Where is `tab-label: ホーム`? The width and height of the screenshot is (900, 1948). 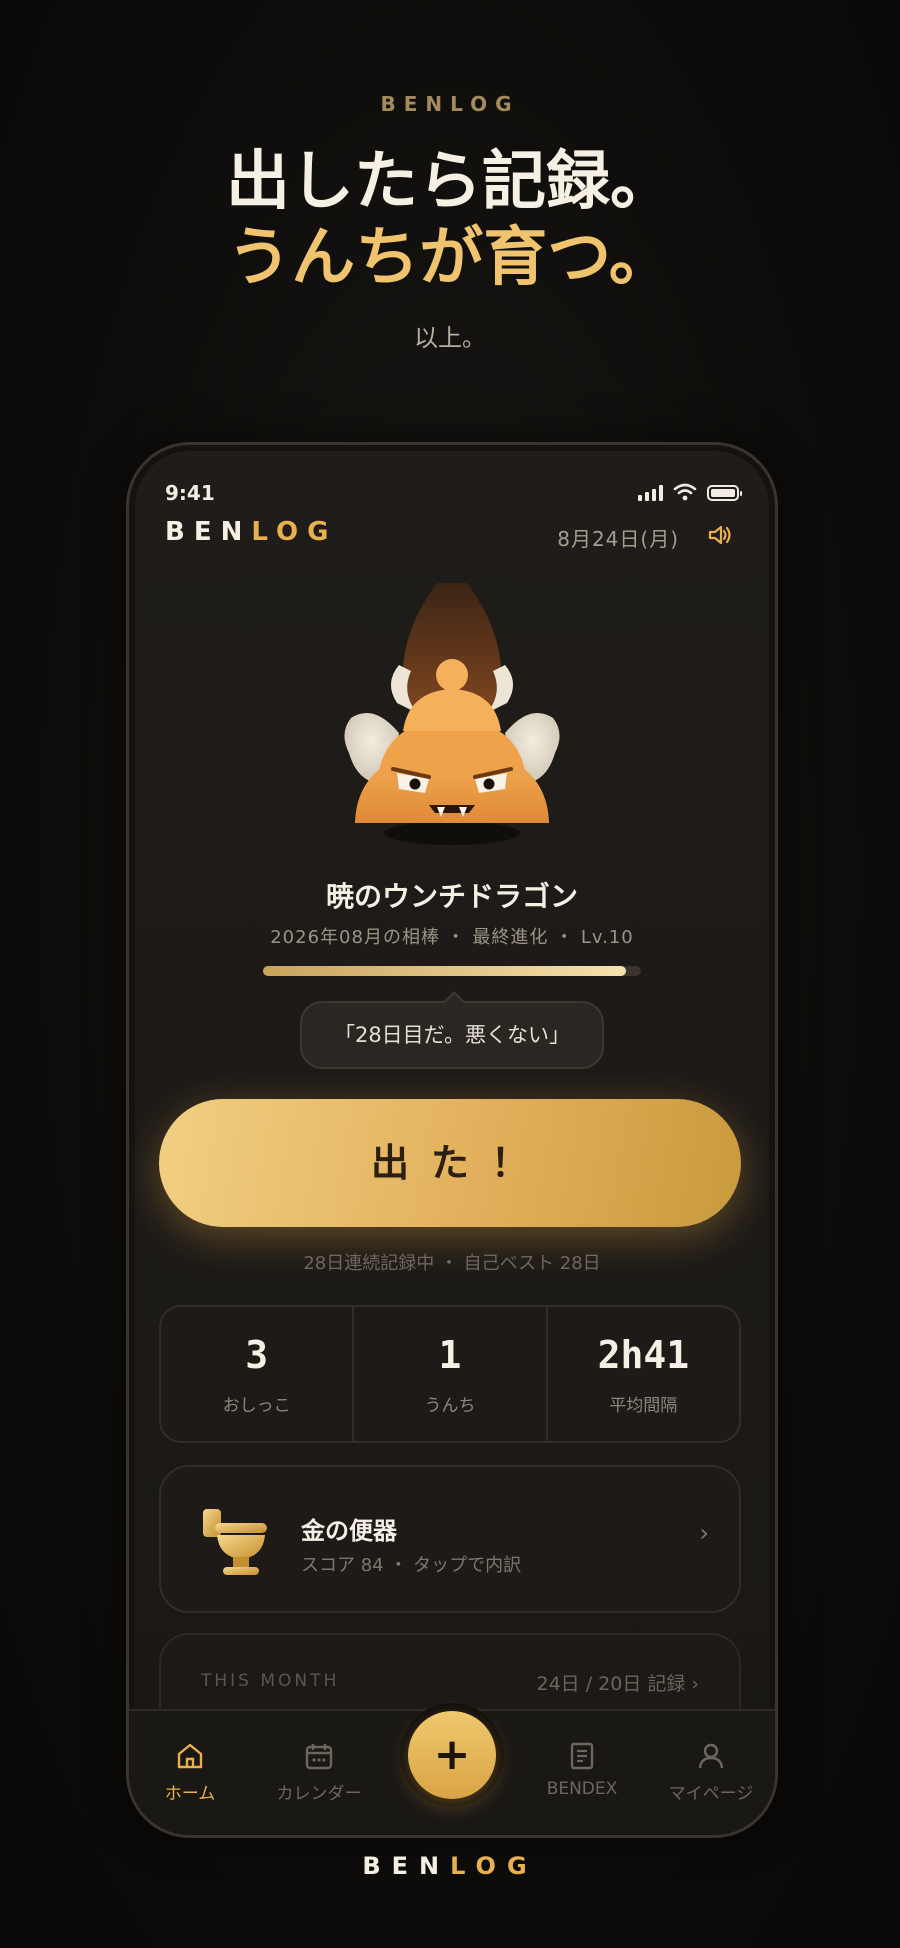
tab-label: ホーム is located at coordinates (190, 1794).